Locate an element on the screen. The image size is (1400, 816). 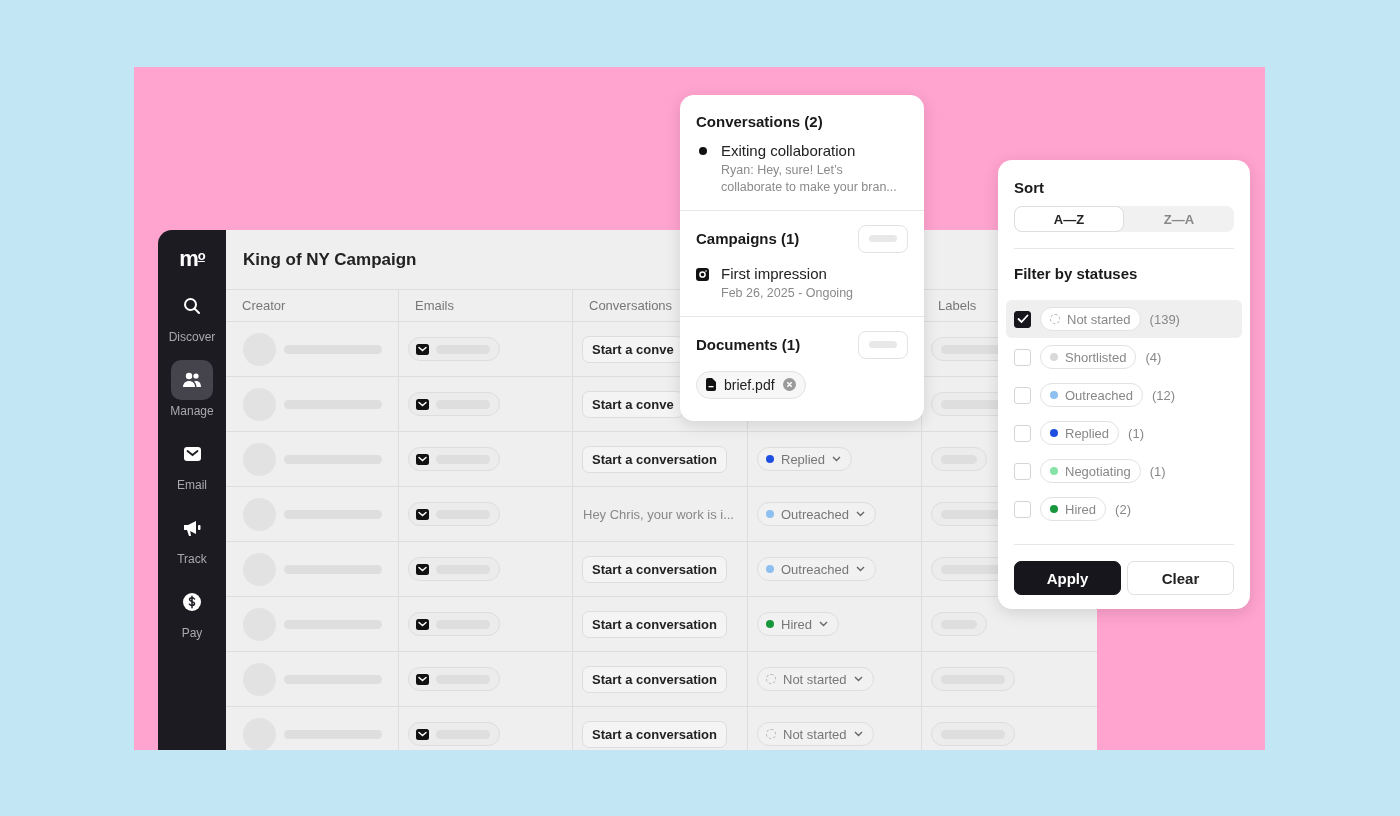
clear-button: Clear is located at coordinates (1180, 578).